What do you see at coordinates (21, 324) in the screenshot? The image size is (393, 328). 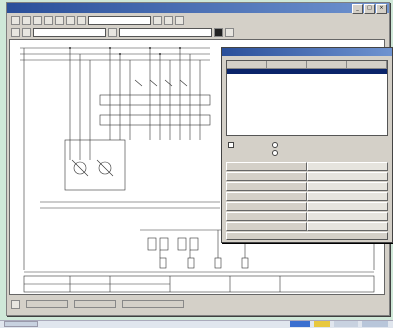 I see `start-button` at bounding box center [21, 324].